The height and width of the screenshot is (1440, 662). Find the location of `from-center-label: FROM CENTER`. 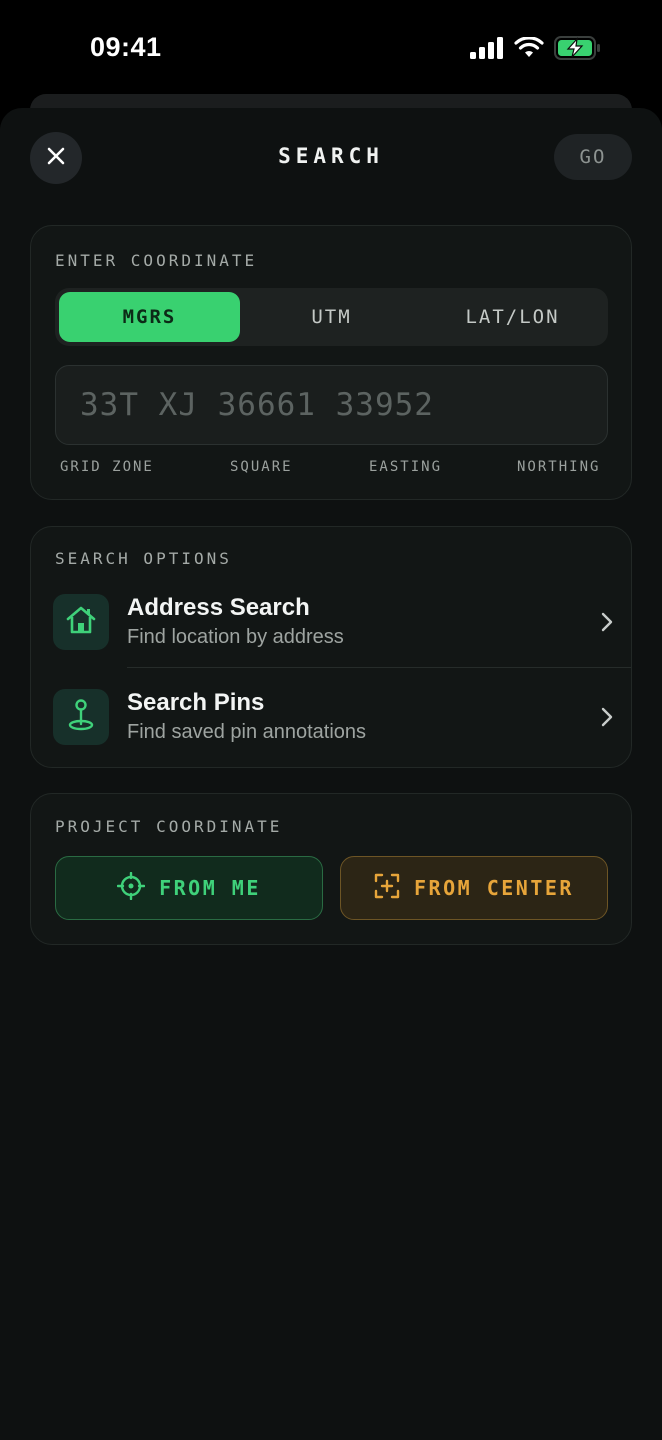

from-center-label: FROM CENTER is located at coordinates (494, 888).